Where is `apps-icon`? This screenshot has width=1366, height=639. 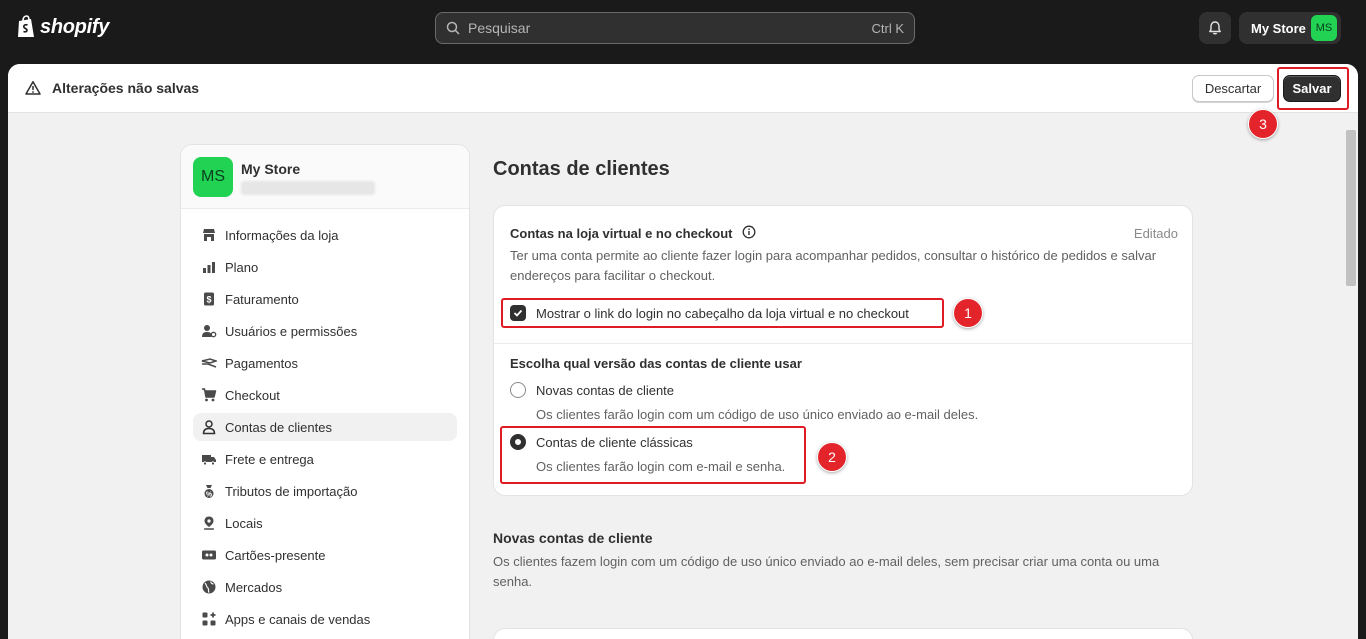 apps-icon is located at coordinates (209, 619).